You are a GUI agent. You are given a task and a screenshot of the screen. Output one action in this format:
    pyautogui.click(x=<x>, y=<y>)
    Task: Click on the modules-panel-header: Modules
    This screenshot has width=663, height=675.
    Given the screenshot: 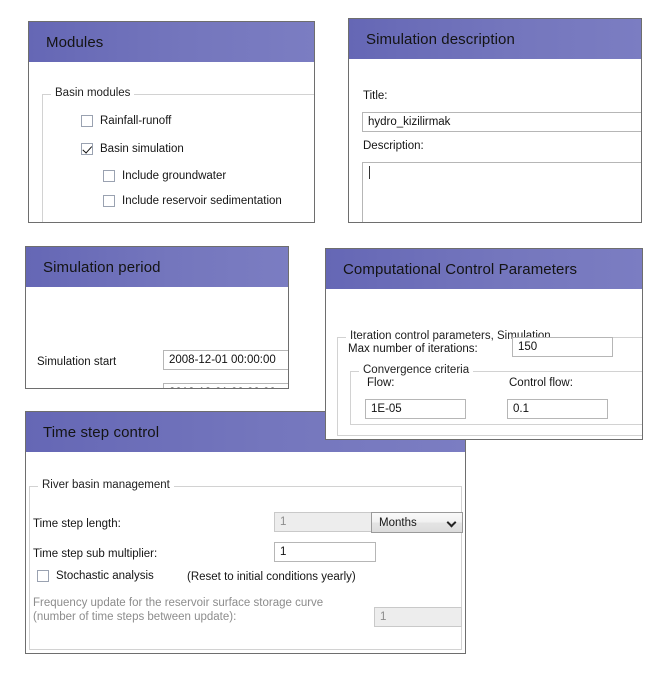 What is the action you would take?
    pyautogui.click(x=171, y=42)
    